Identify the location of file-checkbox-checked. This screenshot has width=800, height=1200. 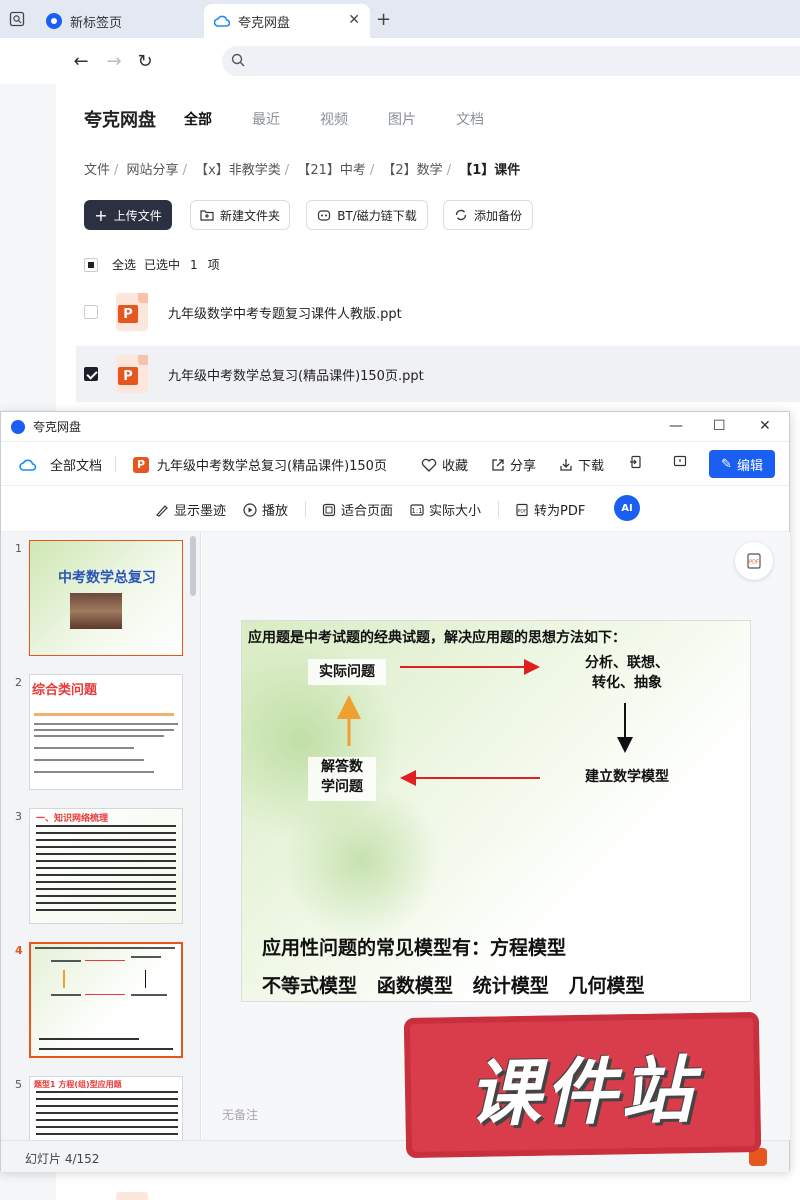
(91, 374).